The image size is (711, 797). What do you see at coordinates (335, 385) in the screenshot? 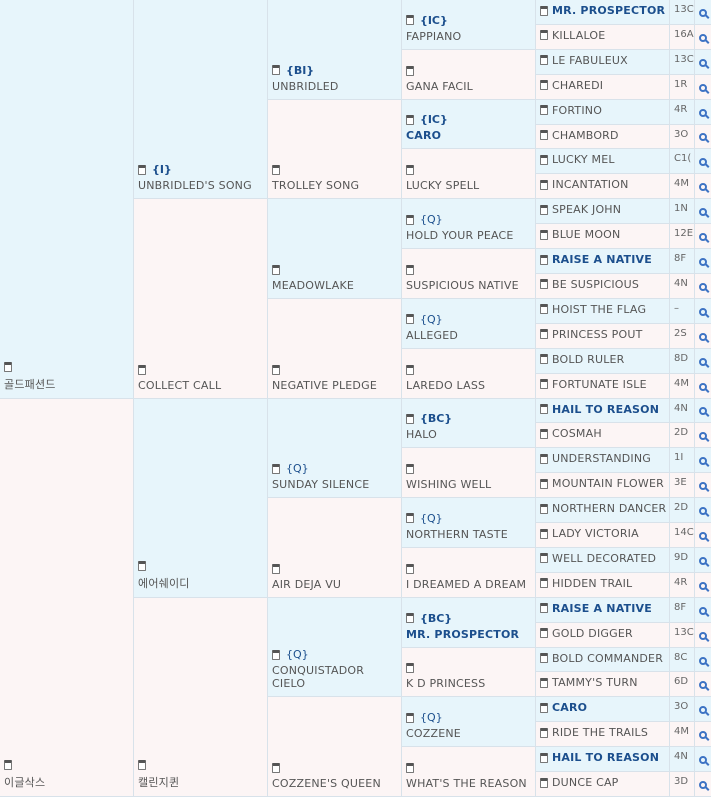
I see `horse-name: NEGATIVE PLEDGE` at bounding box center [335, 385].